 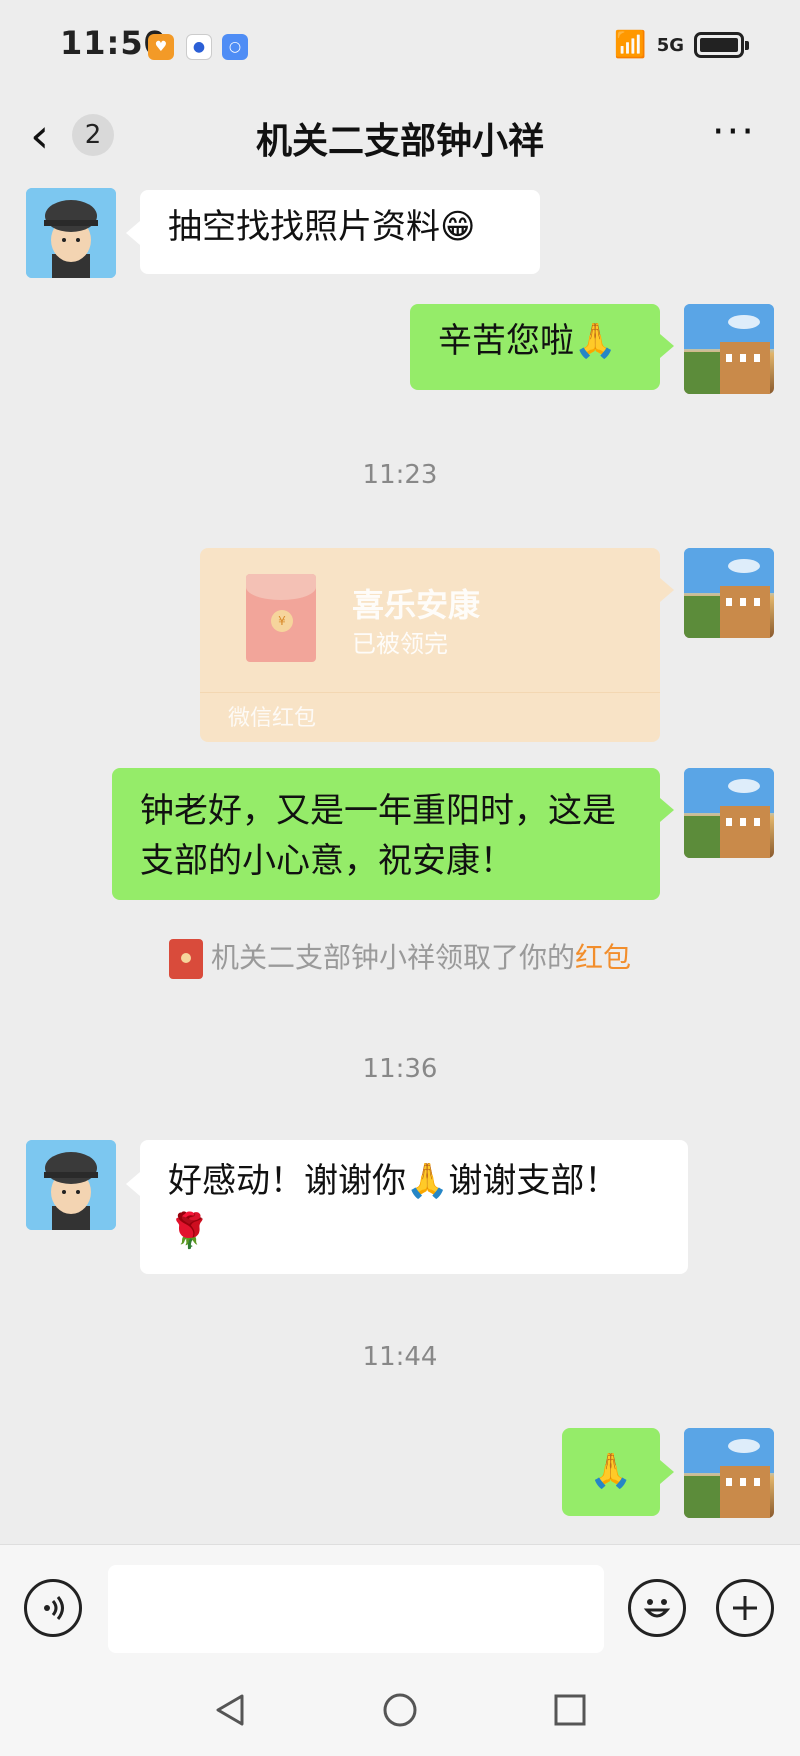 What do you see at coordinates (356, 1609) in the screenshot?
I see `message-input` at bounding box center [356, 1609].